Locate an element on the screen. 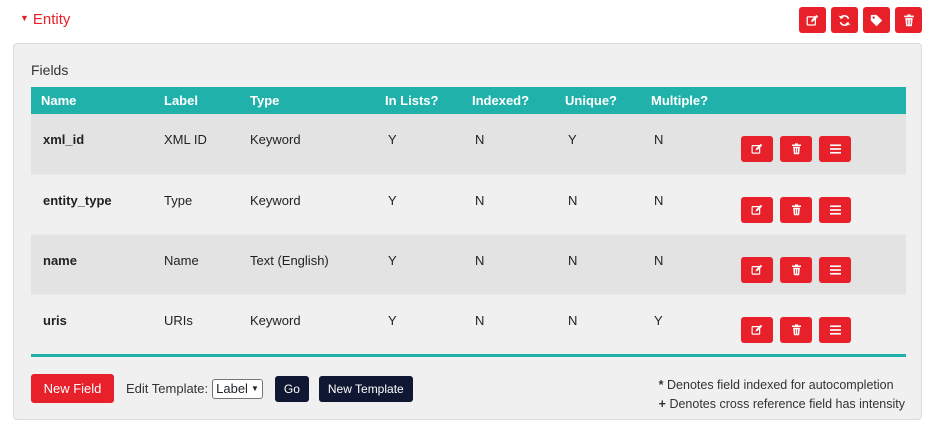  new-field-button: New Field is located at coordinates (72, 388).